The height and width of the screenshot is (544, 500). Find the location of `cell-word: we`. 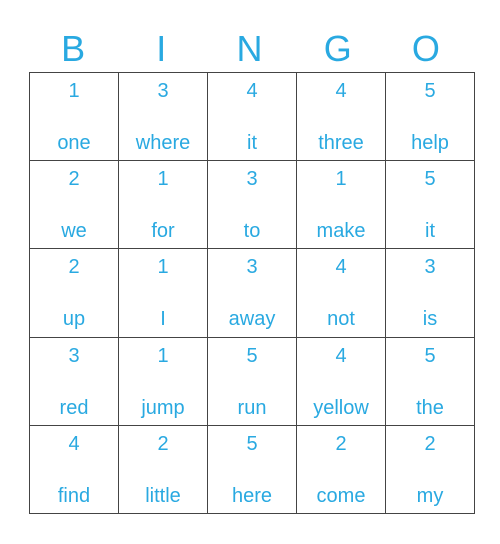

cell-word: we is located at coordinates (74, 231).